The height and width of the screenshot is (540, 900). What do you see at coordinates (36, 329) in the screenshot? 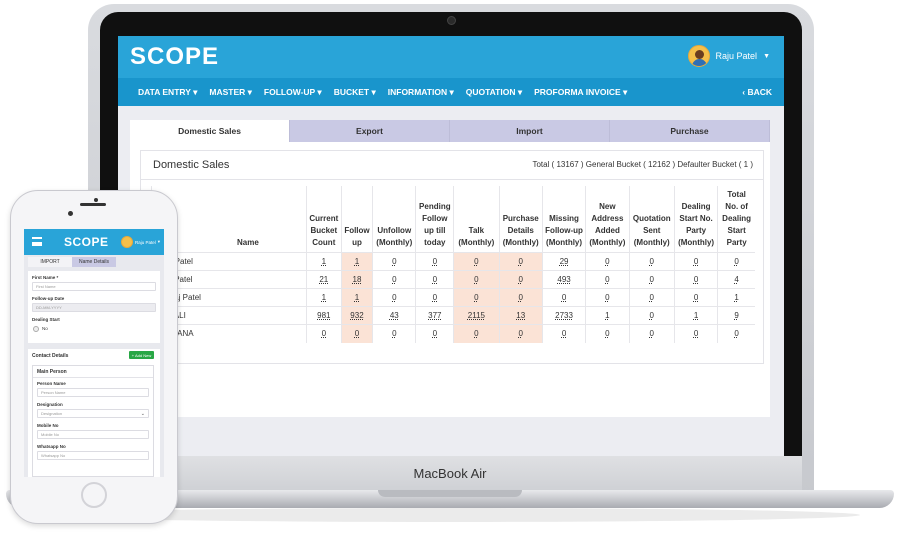
I see `dealing-start-toggle` at bounding box center [36, 329].